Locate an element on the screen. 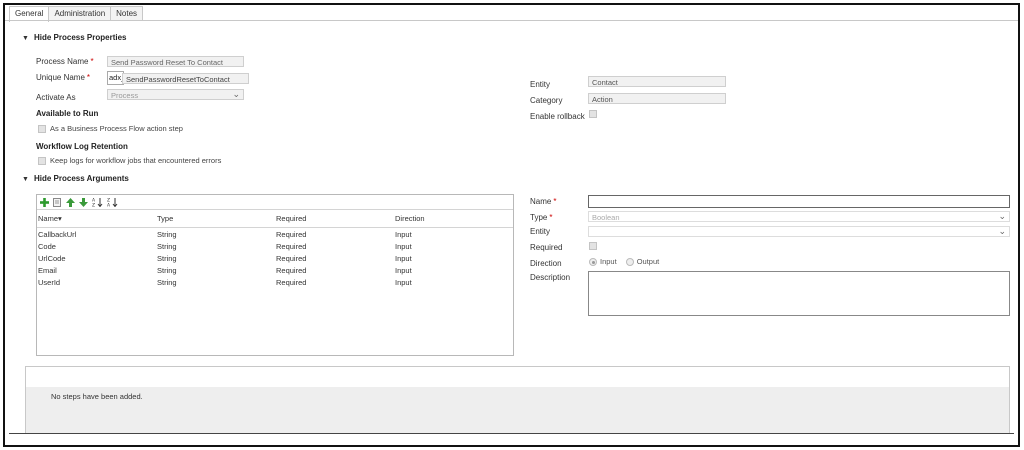  steps-designer: No steps have been added. is located at coordinates (517, 400).